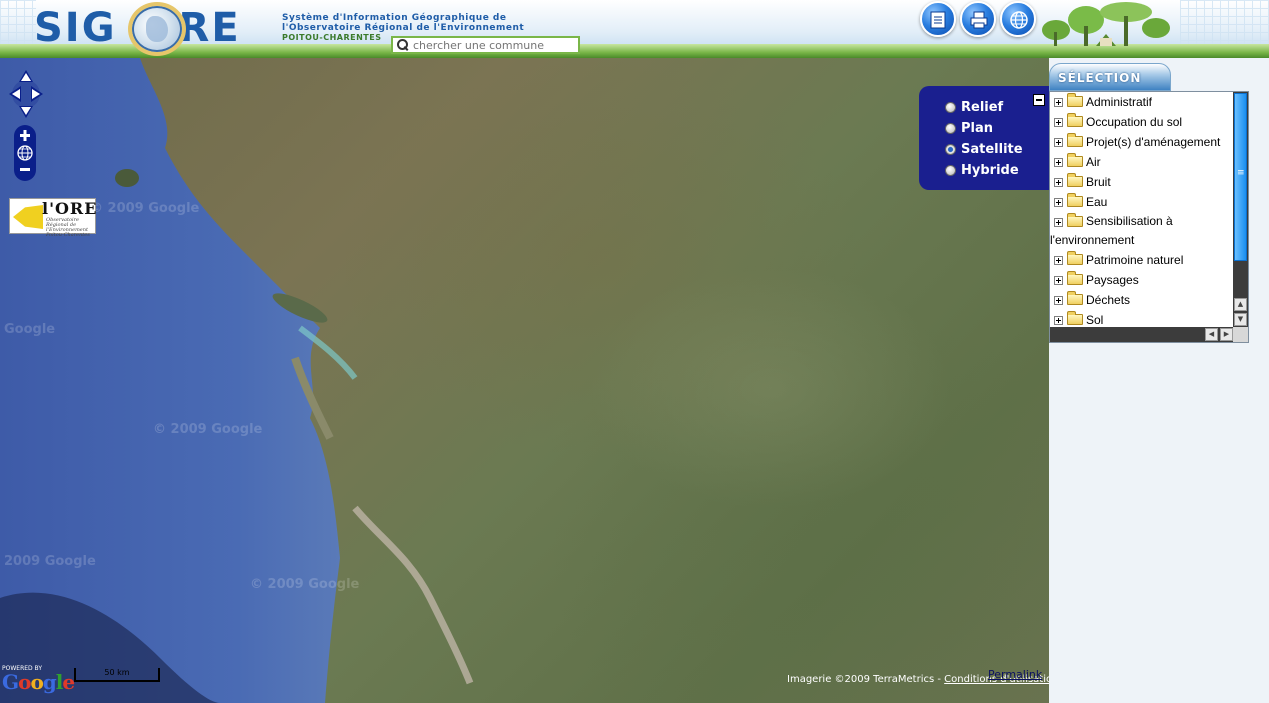  I want to click on zoom-out-icon, so click(25, 169).